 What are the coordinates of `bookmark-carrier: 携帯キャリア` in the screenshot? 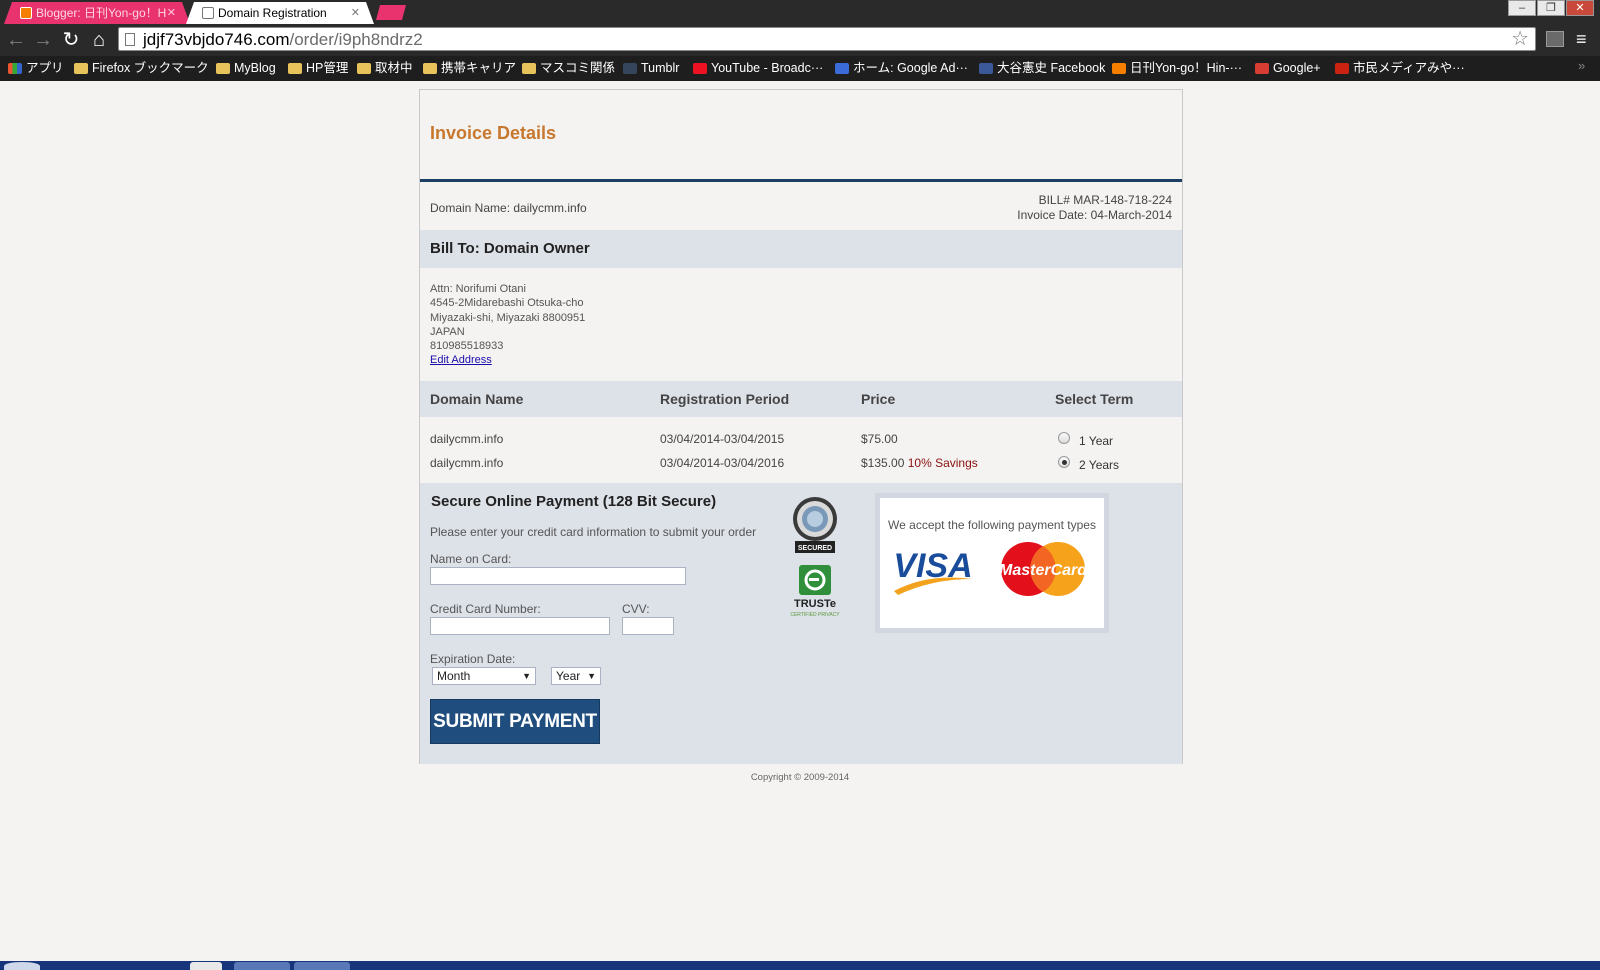 It's located at (469, 68).